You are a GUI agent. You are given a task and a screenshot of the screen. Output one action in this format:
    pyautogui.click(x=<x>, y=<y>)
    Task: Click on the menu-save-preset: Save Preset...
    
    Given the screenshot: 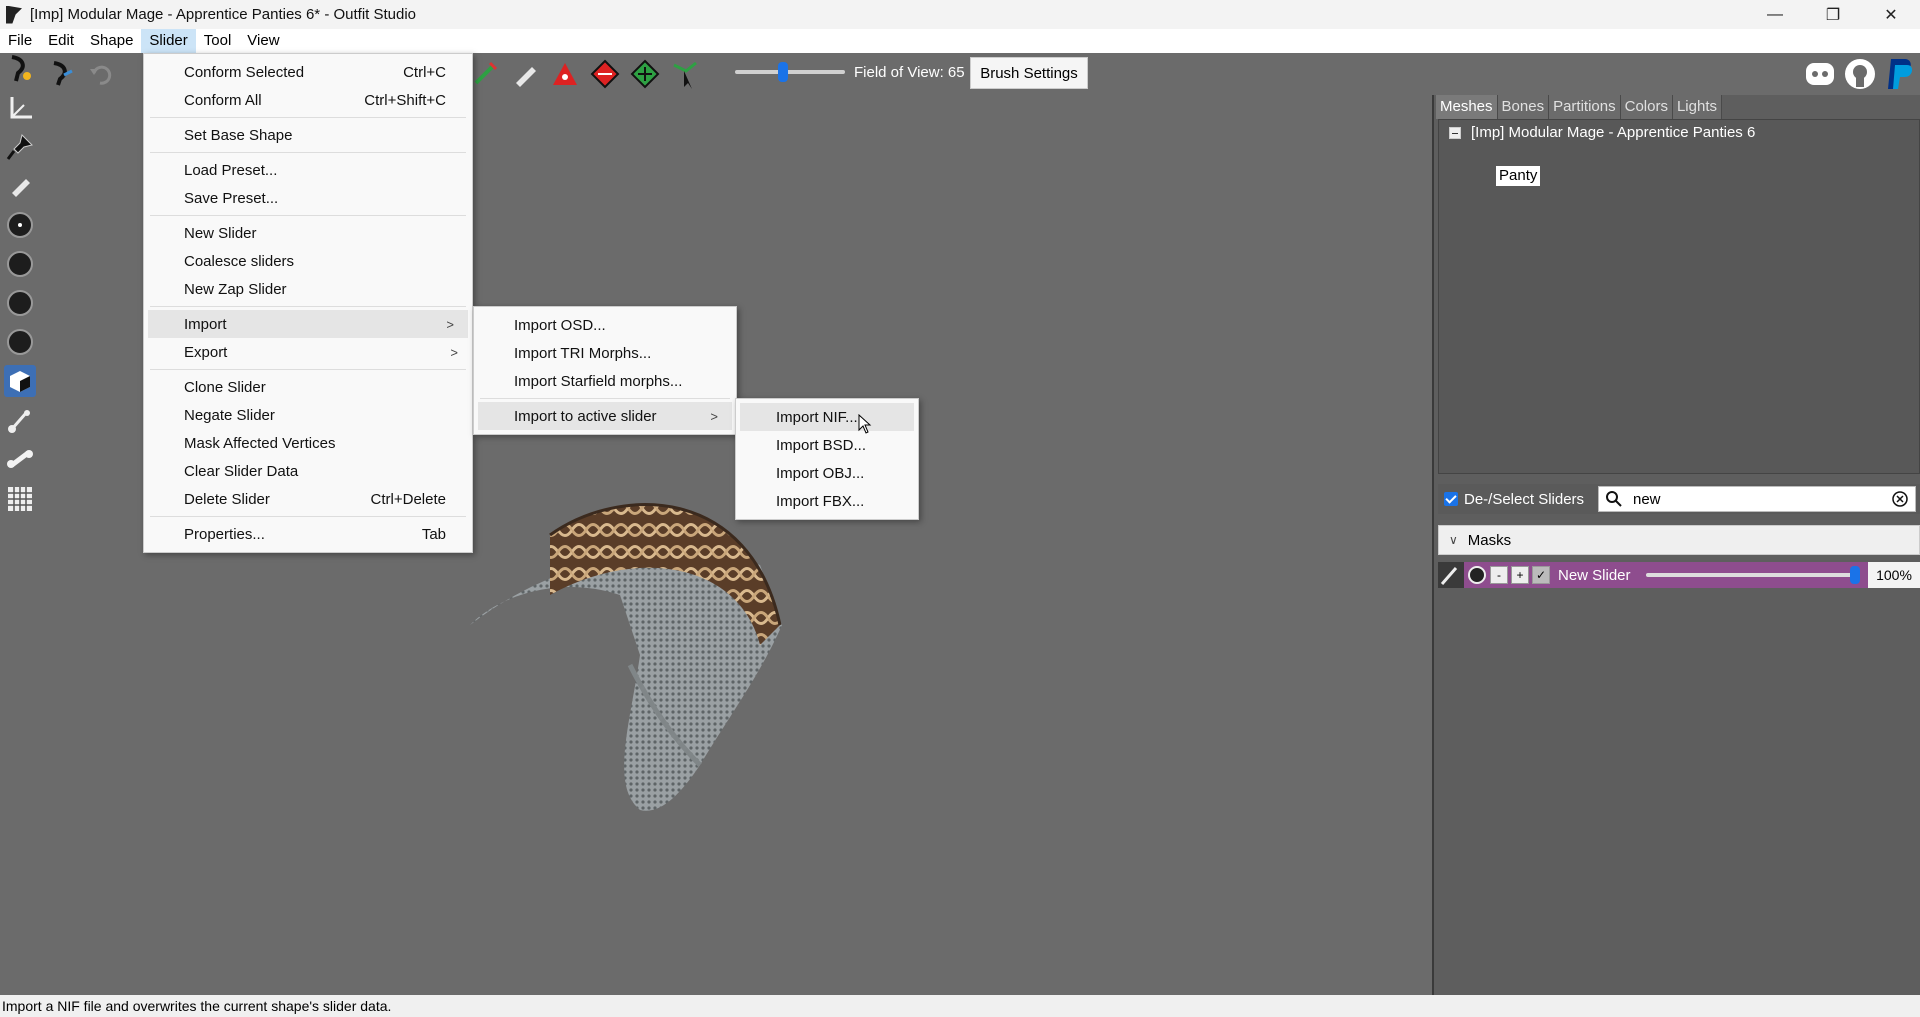 What is the action you would take?
    pyautogui.click(x=308, y=198)
    